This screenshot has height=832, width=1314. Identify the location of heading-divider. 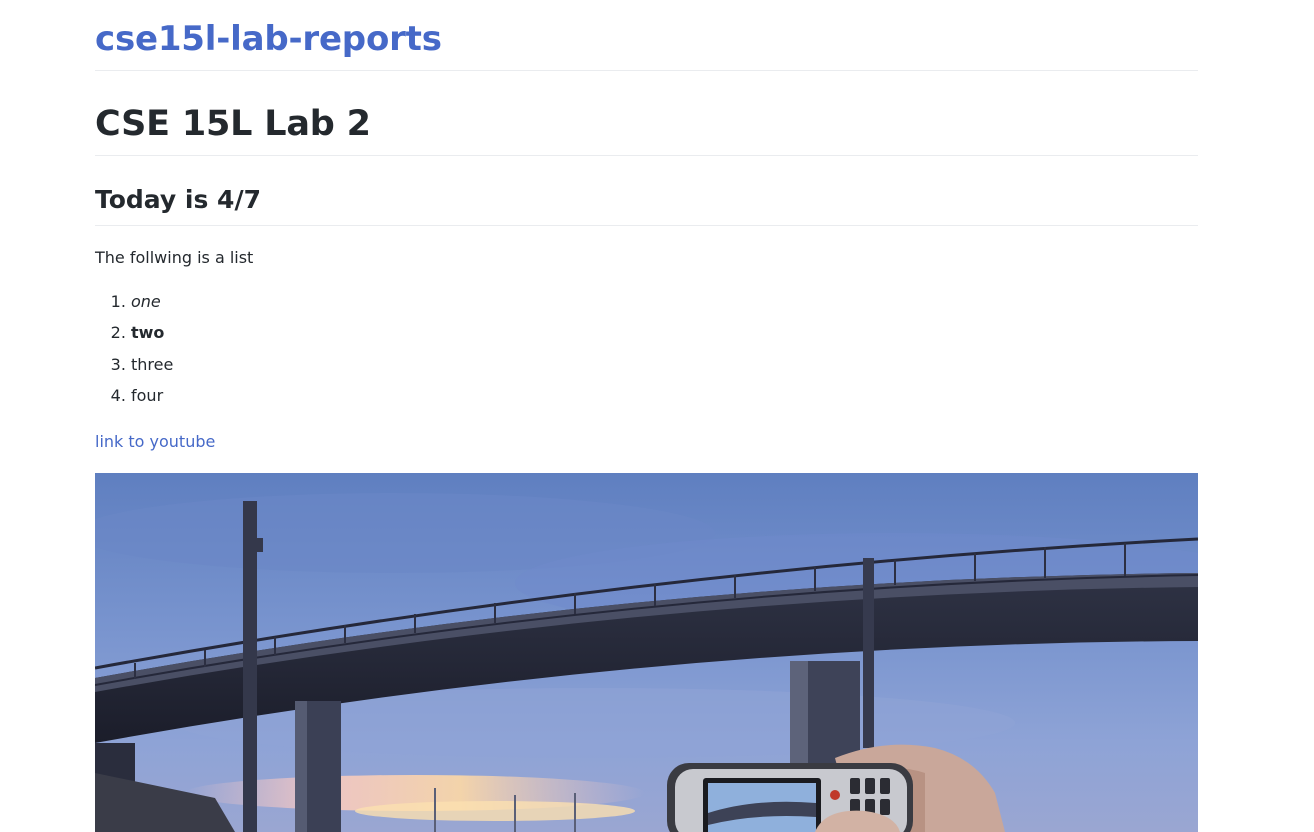
(646, 225).